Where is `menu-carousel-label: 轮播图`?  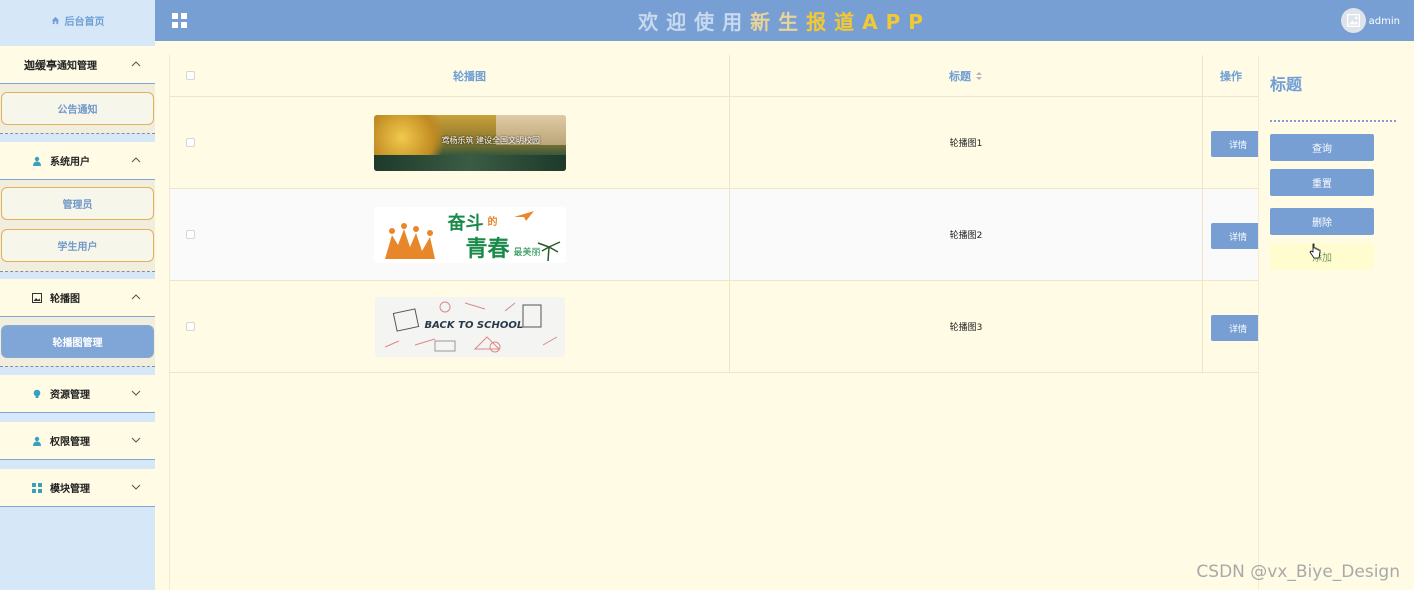
menu-carousel-label: 轮播图 is located at coordinates (65, 299).